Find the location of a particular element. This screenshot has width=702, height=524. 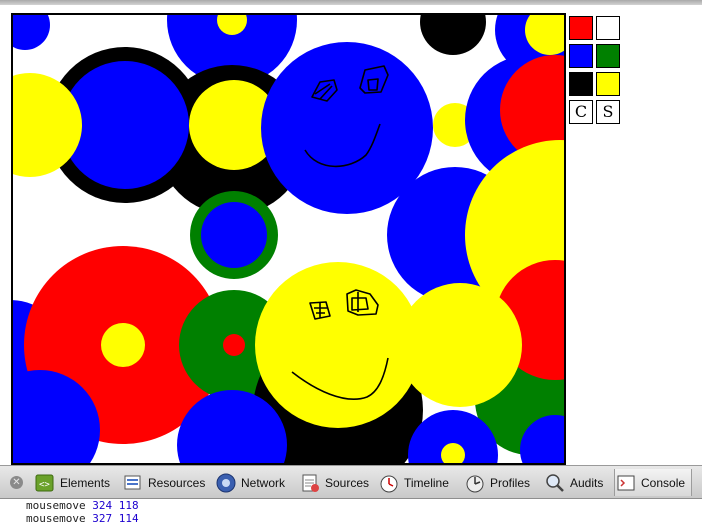

devtools-panel: ✕ <> Elements Resources Network Sources is located at coordinates (351, 494).